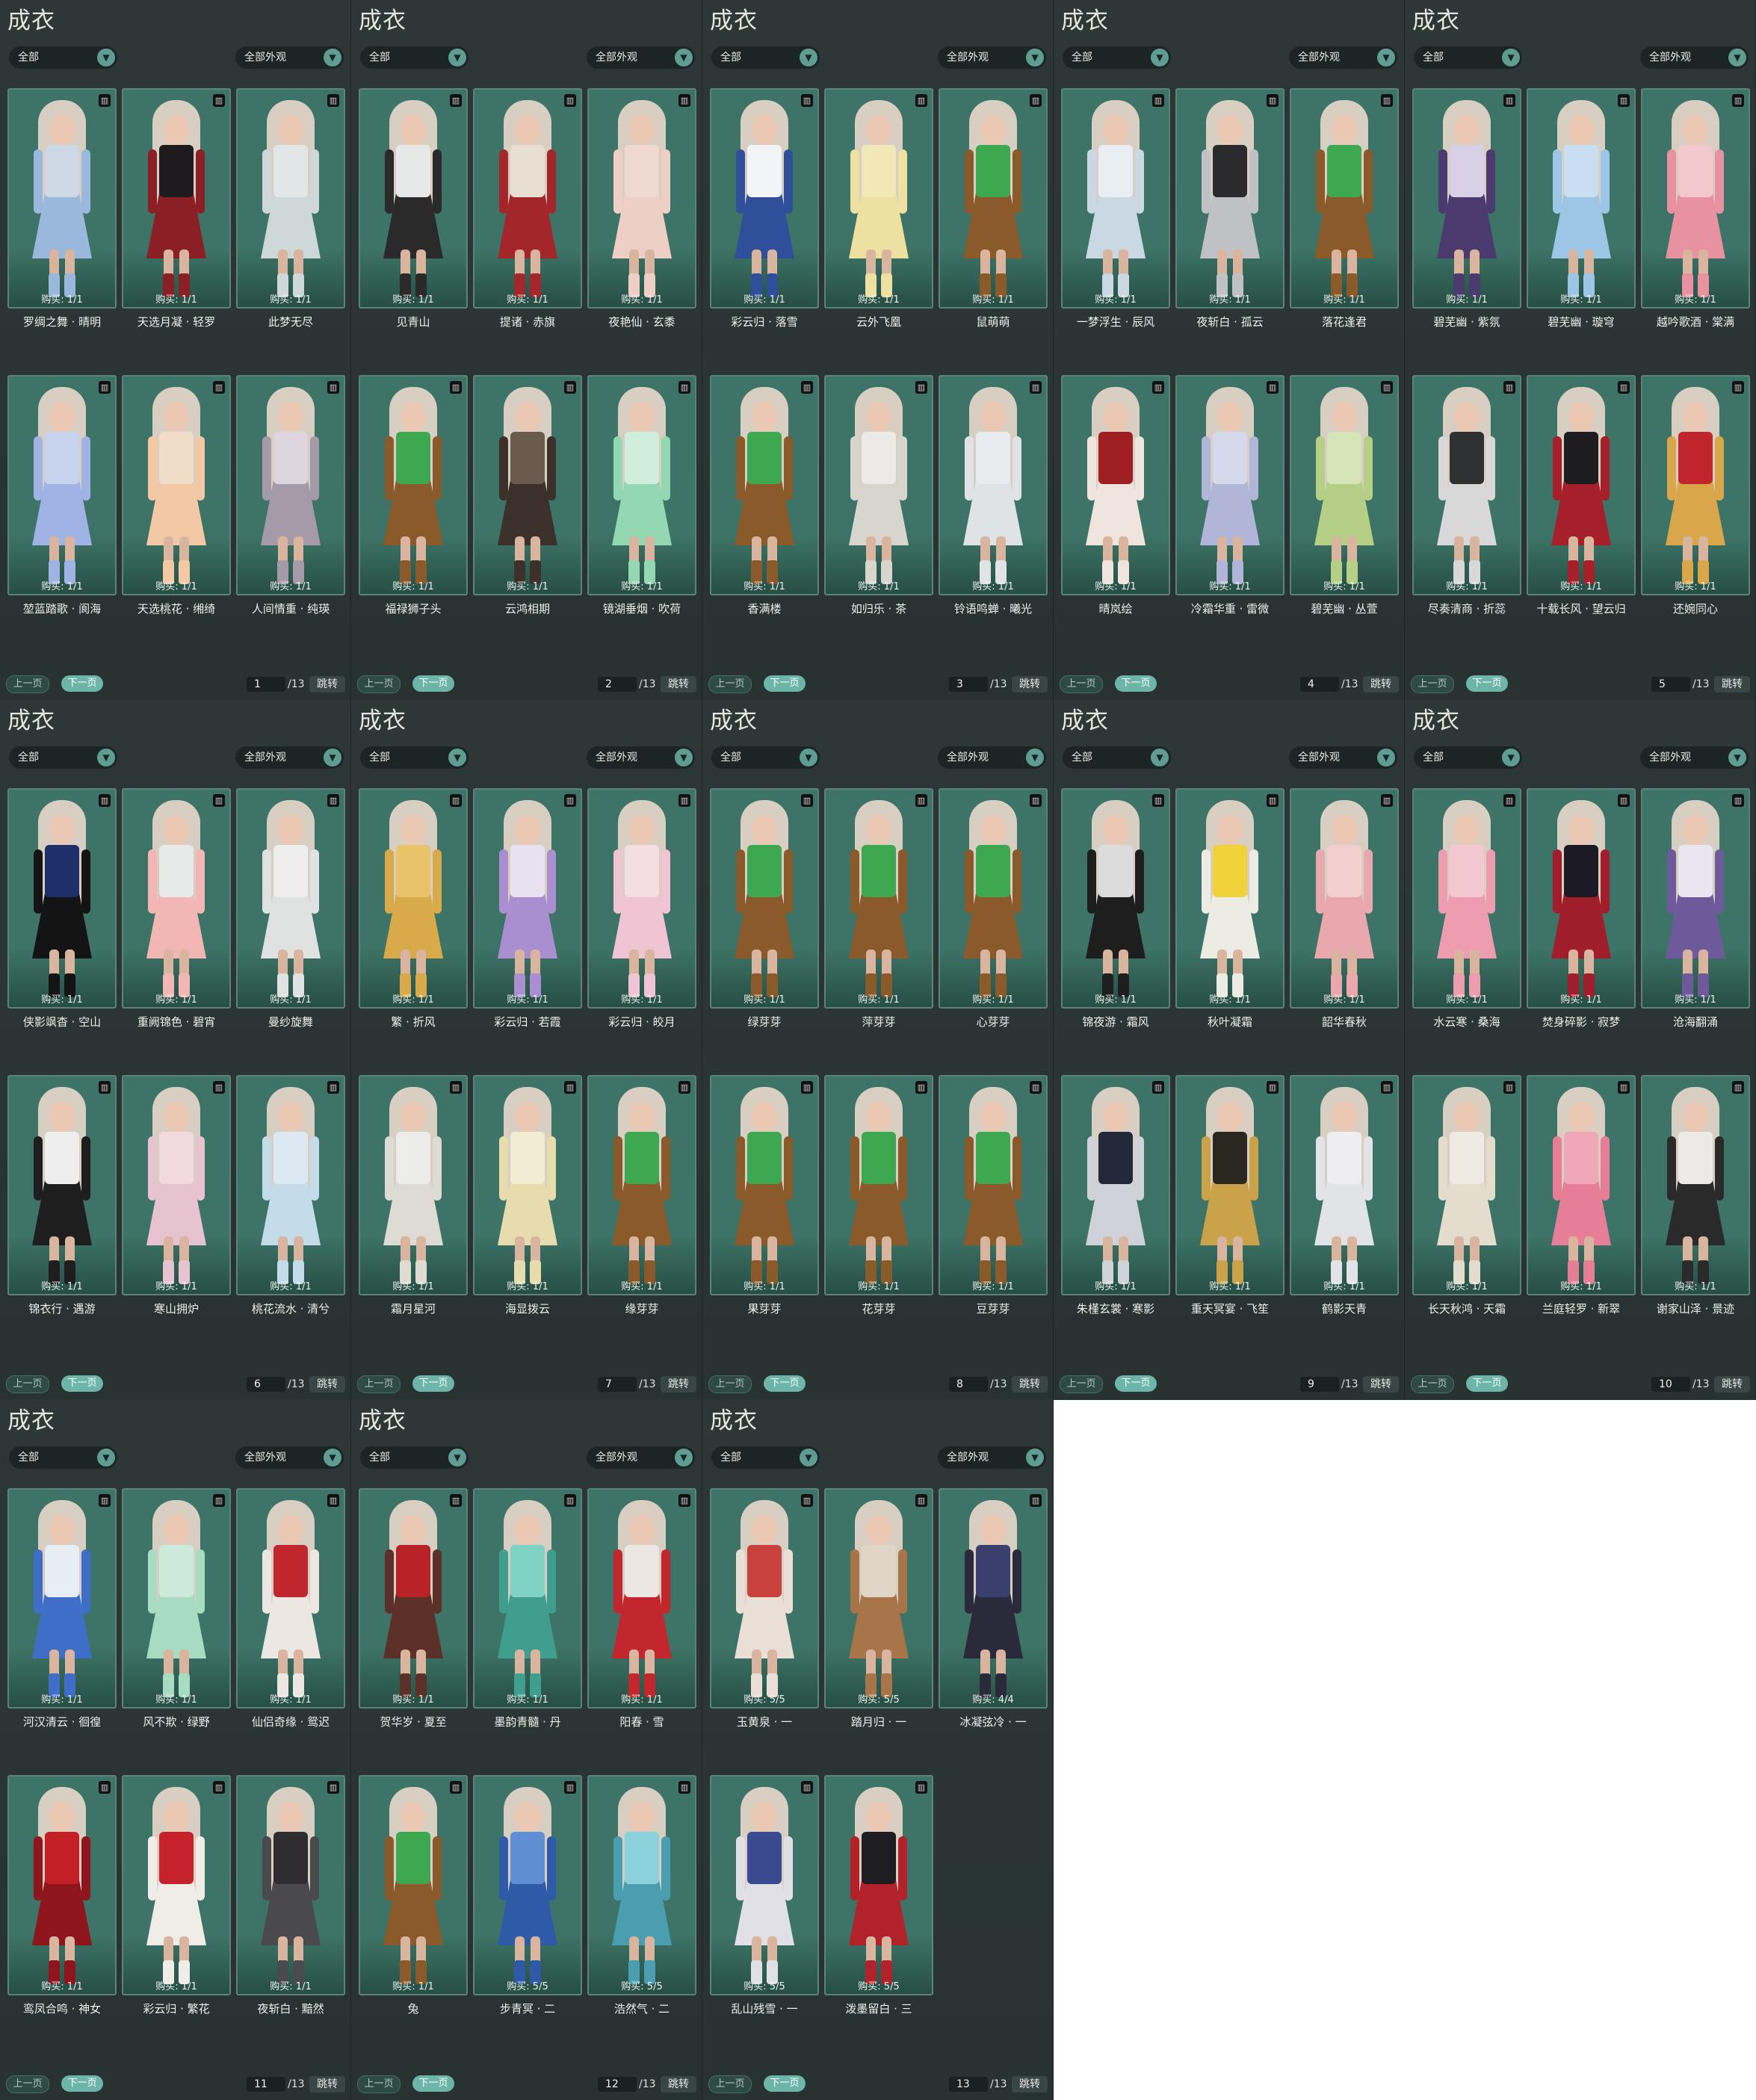  I want to click on page-number-input: 2, so click(617, 685).